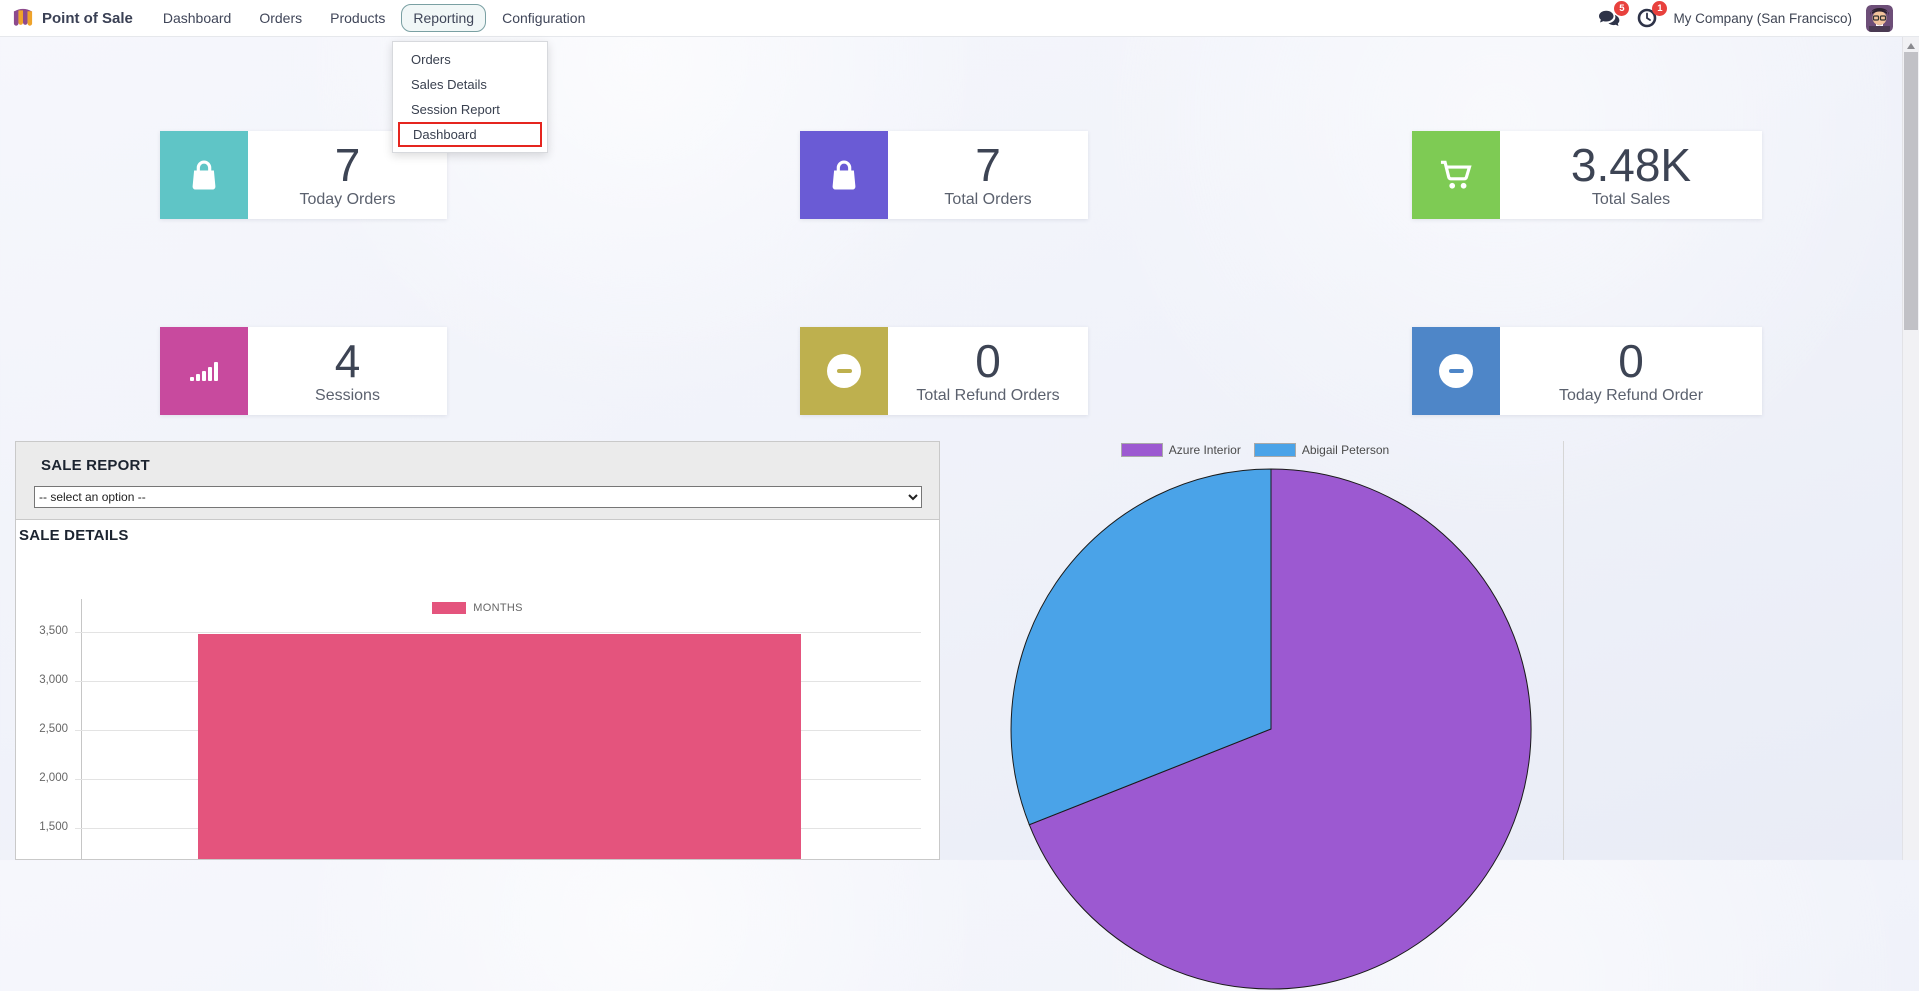 The height and width of the screenshot is (991, 1919). I want to click on nav-item-orders: Orders, so click(280, 18).